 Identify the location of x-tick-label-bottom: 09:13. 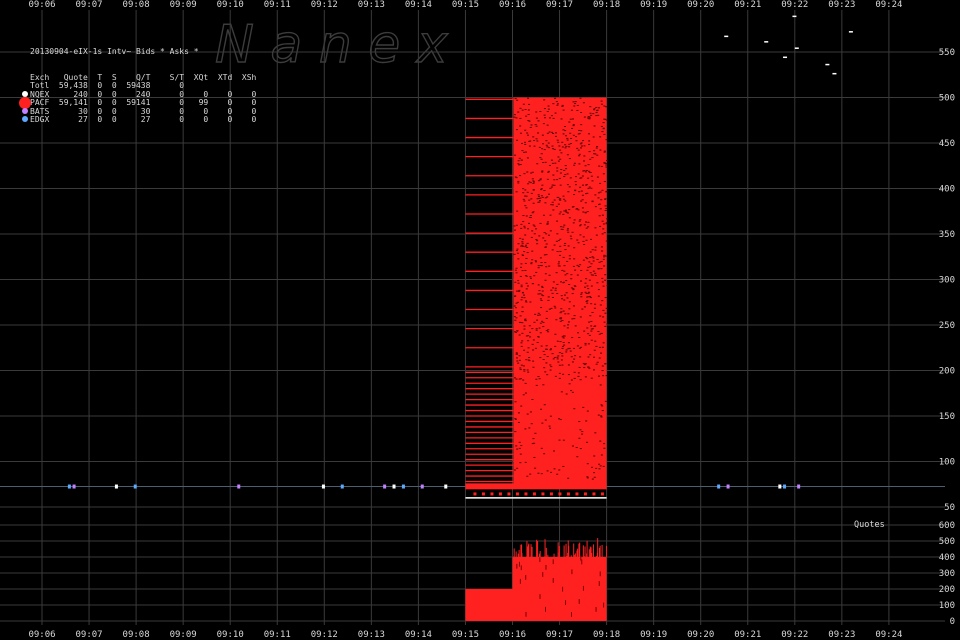
(371, 635).